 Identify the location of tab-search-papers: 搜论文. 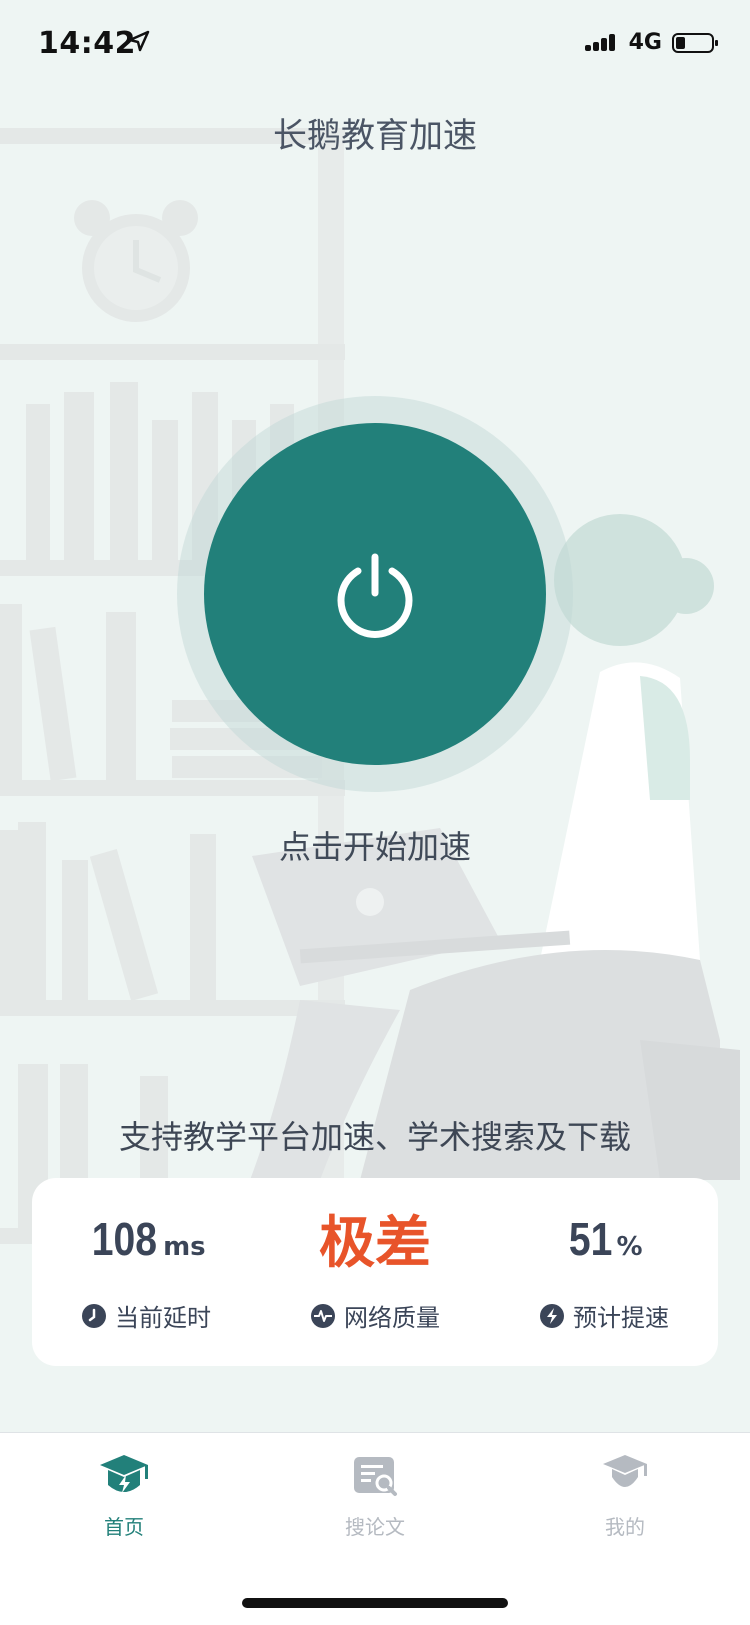
(375, 1496).